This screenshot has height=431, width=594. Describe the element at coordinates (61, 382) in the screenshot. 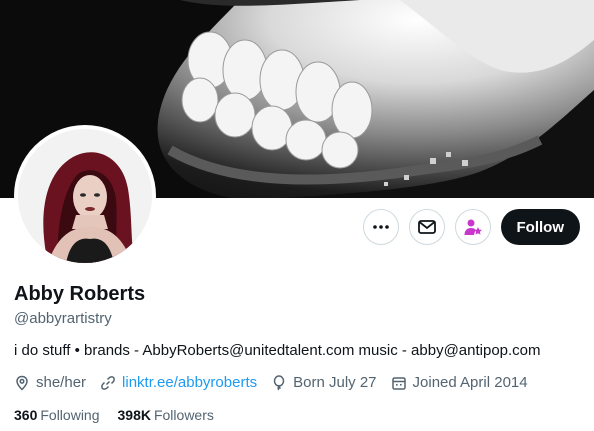

I see `pronouns-text: she/her` at that location.